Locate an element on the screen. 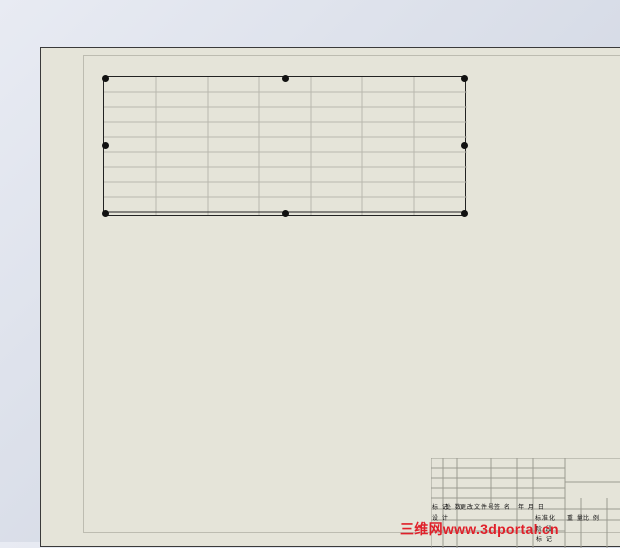 The width and height of the screenshot is (620, 548). title-block-label-change-doc: 更改文件号 is located at coordinates (478, 507).